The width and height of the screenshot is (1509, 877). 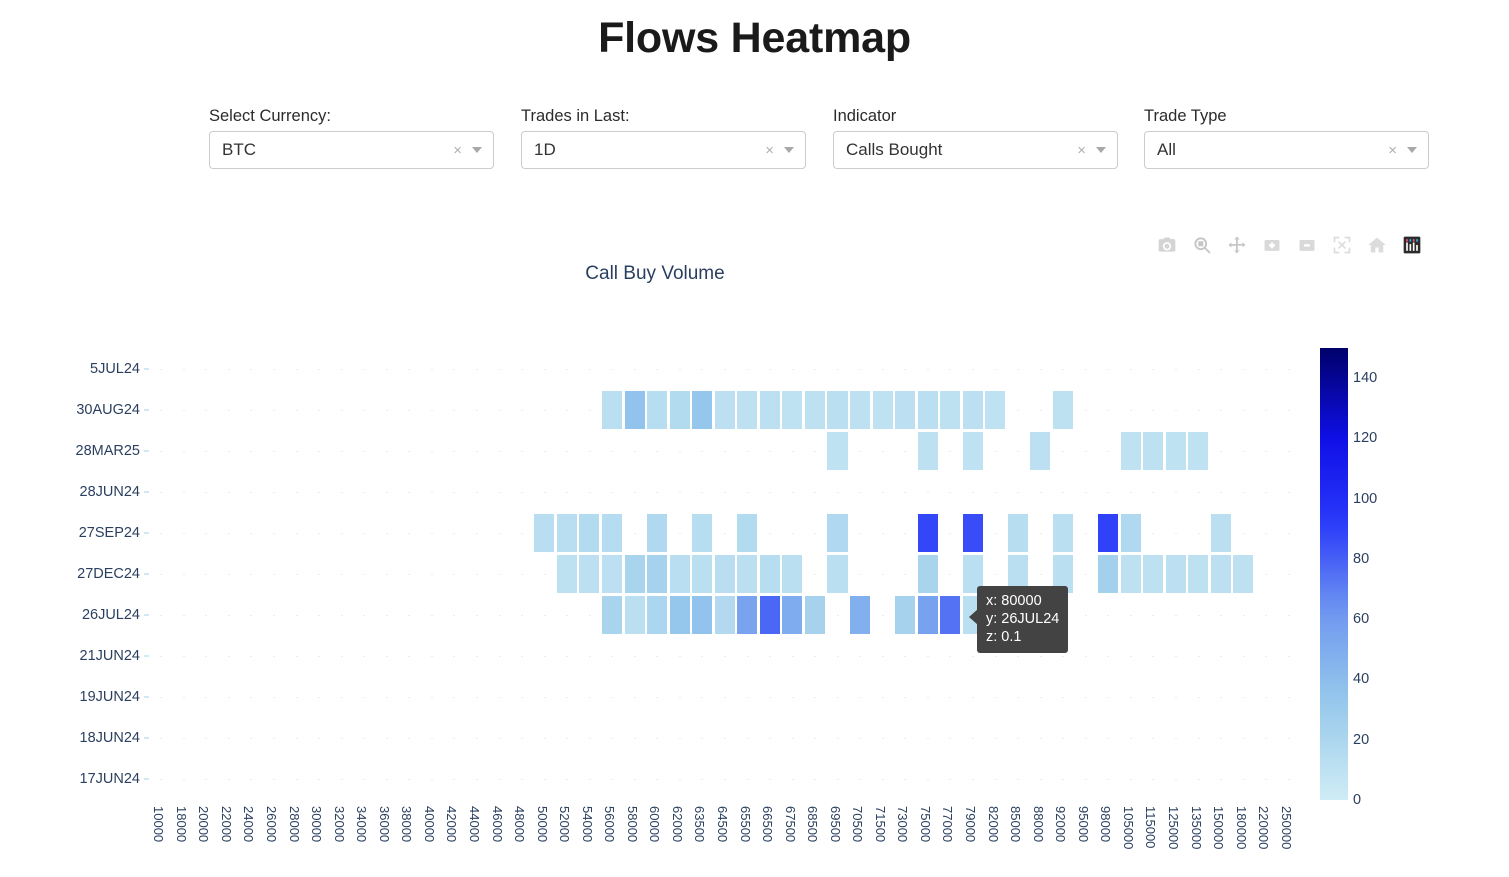 What do you see at coordinates (1237, 245) in the screenshot?
I see `pan-icon` at bounding box center [1237, 245].